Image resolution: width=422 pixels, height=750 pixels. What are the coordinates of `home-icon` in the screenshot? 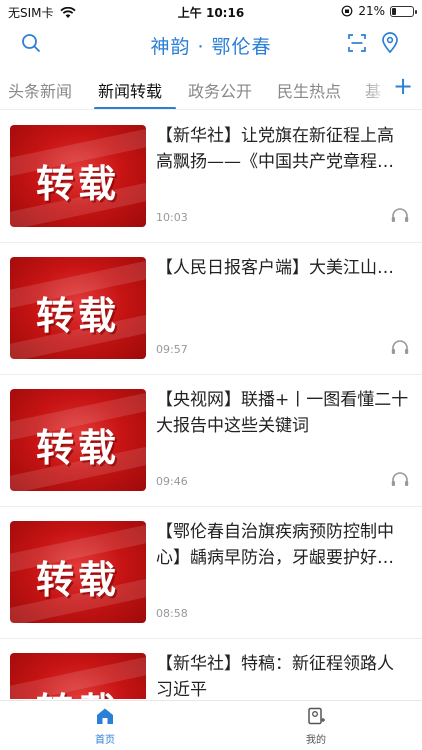 It's located at (105, 716).